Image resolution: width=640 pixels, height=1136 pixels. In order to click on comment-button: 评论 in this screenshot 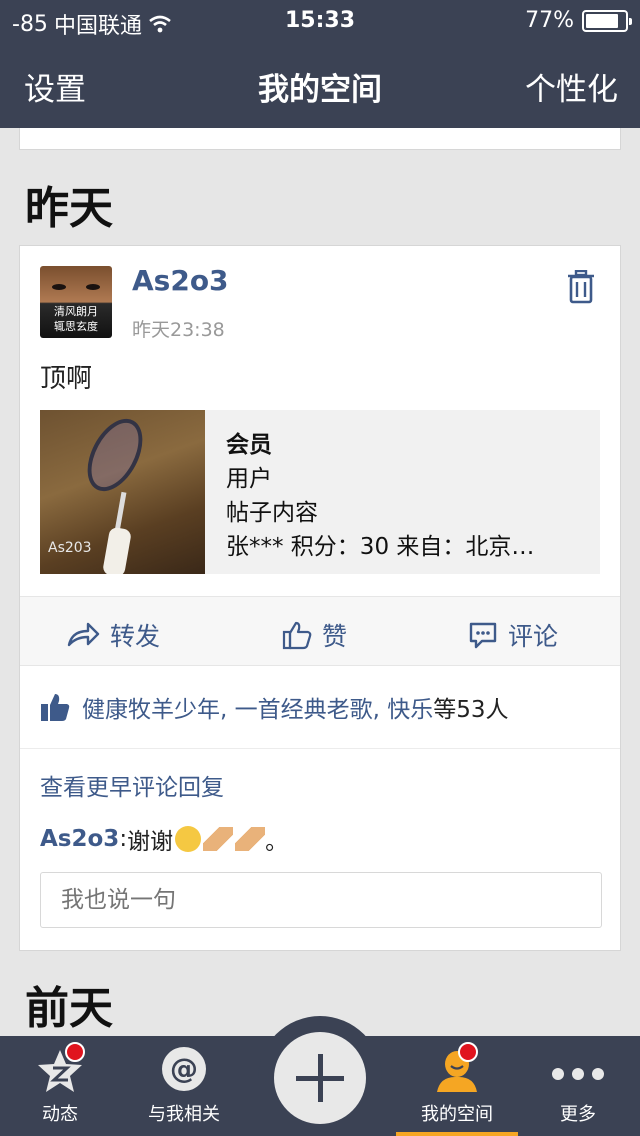, I will do `click(513, 635)`.